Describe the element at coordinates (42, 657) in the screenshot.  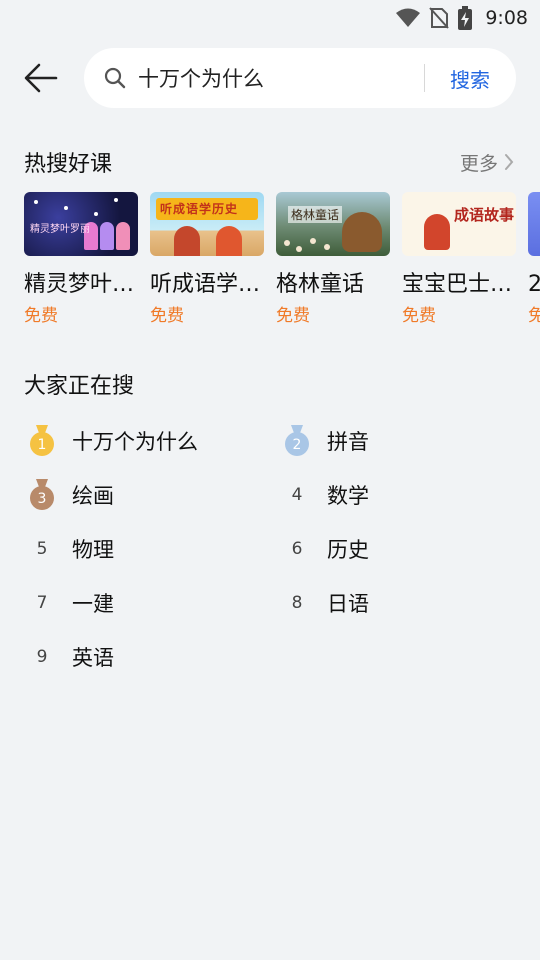
I see `rank-number: 9` at that location.